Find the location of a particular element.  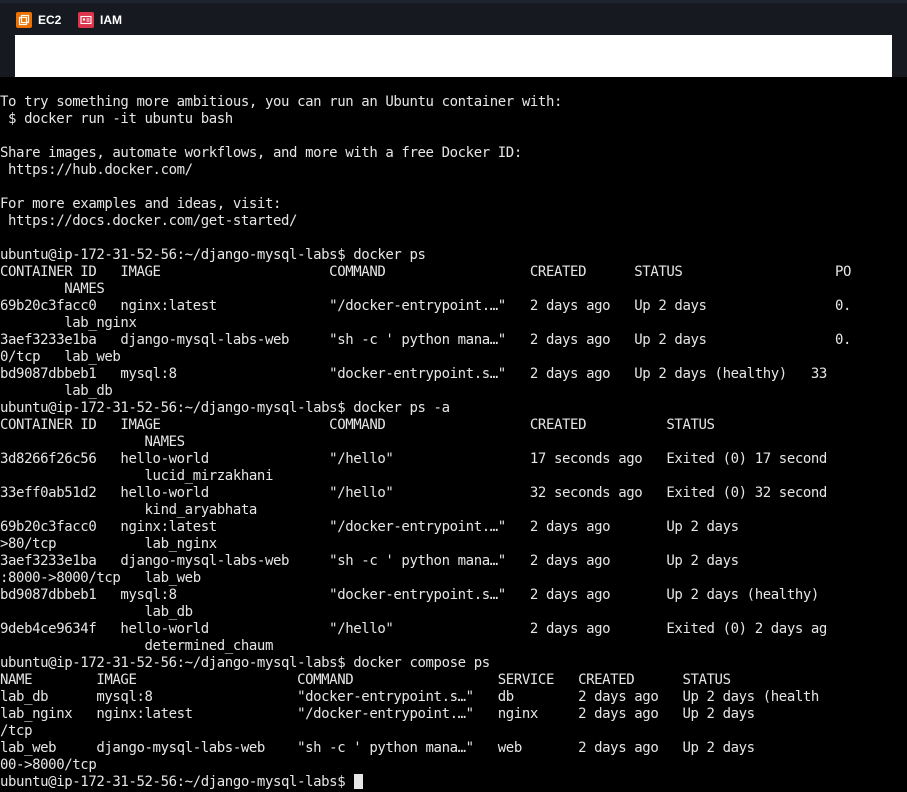

favorite-ec2-label: EC2 is located at coordinates (50, 20).